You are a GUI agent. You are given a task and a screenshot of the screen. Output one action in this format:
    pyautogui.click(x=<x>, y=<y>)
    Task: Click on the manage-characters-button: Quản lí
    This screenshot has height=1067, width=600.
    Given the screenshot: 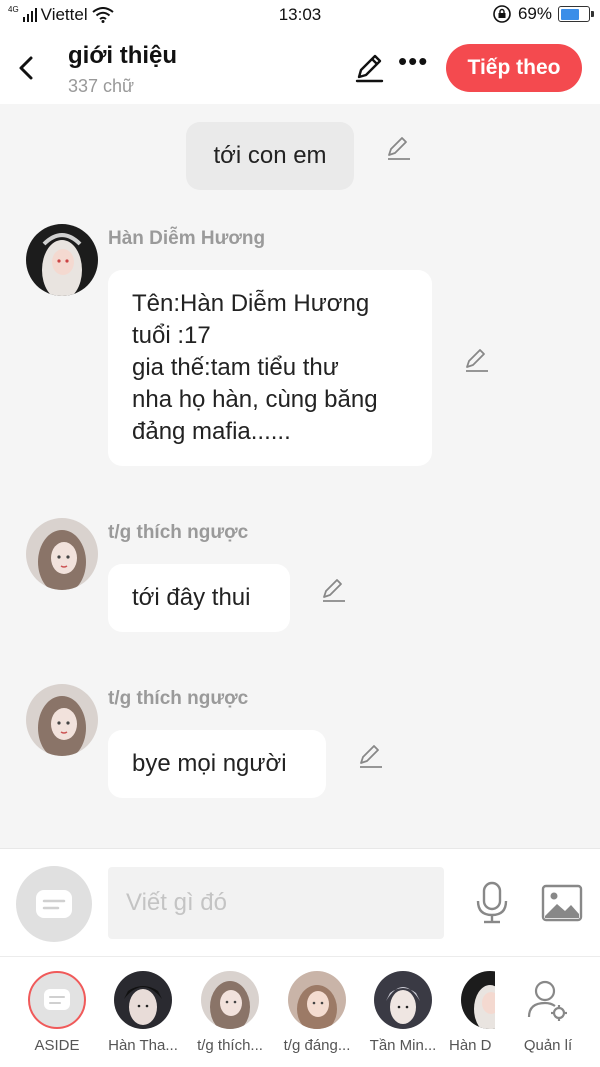 What is the action you would take?
    pyautogui.click(x=548, y=1017)
    